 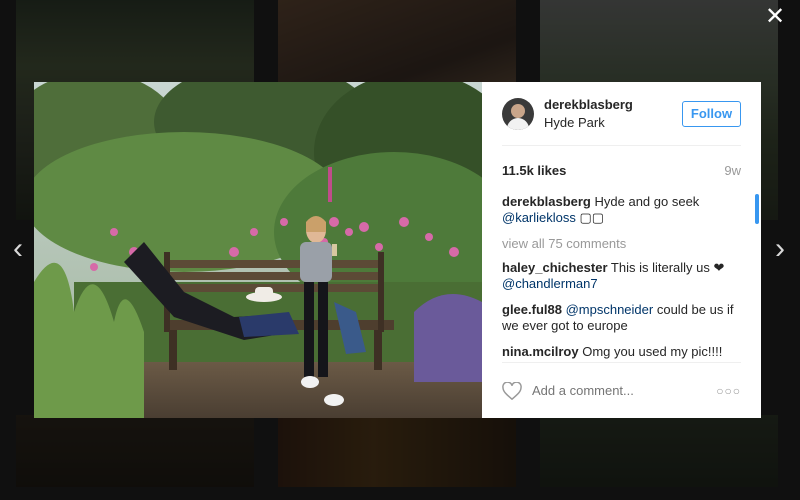 What do you see at coordinates (626, 244) in the screenshot?
I see `view-all-comments-link: view all 75 comments` at bounding box center [626, 244].